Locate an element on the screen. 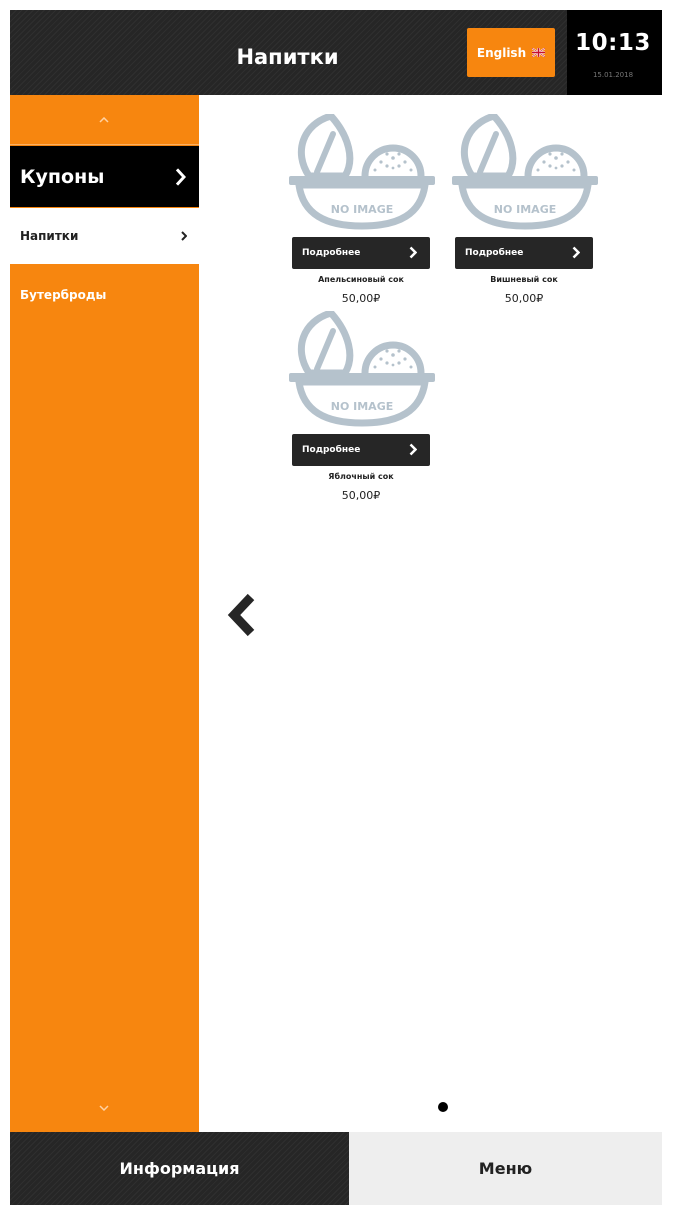  uk-flag-icon is located at coordinates (539, 52).